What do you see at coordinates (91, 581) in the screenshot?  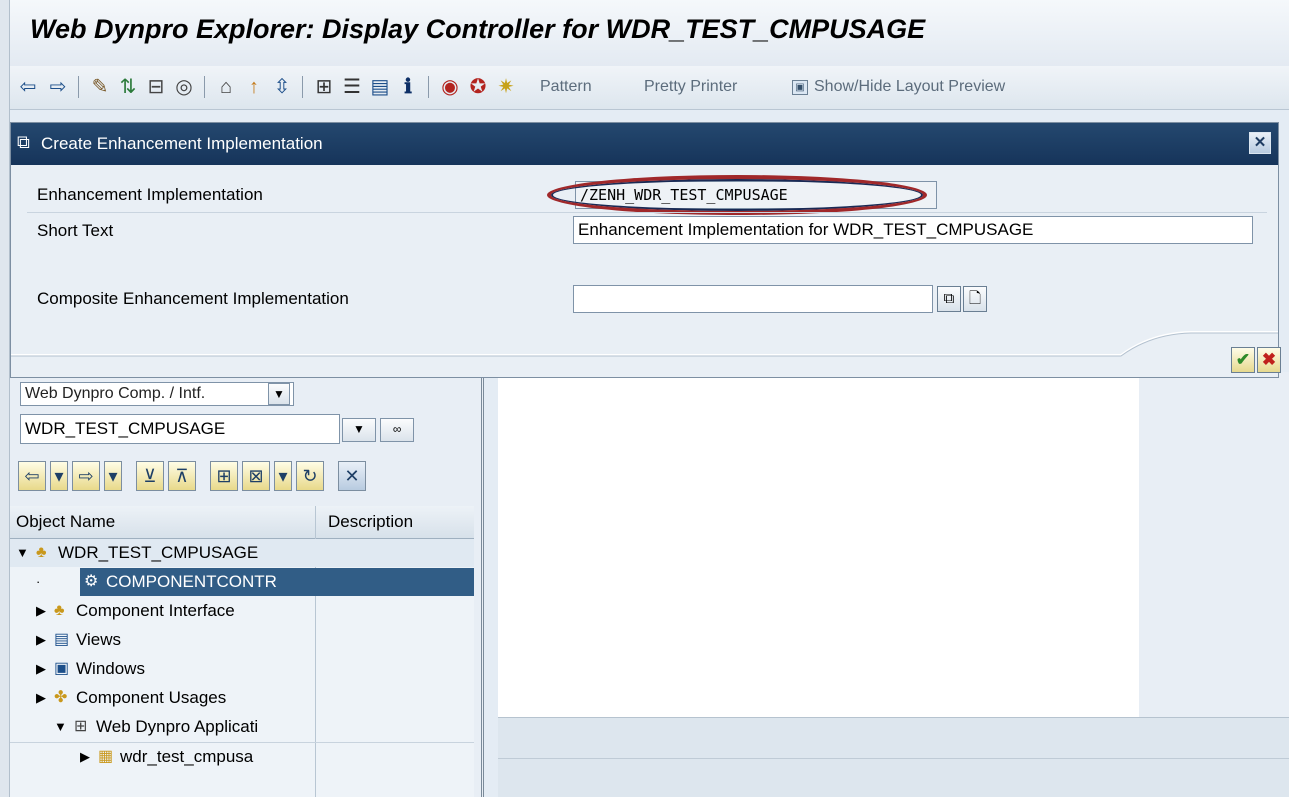 I see `controller-icon: ⚙` at bounding box center [91, 581].